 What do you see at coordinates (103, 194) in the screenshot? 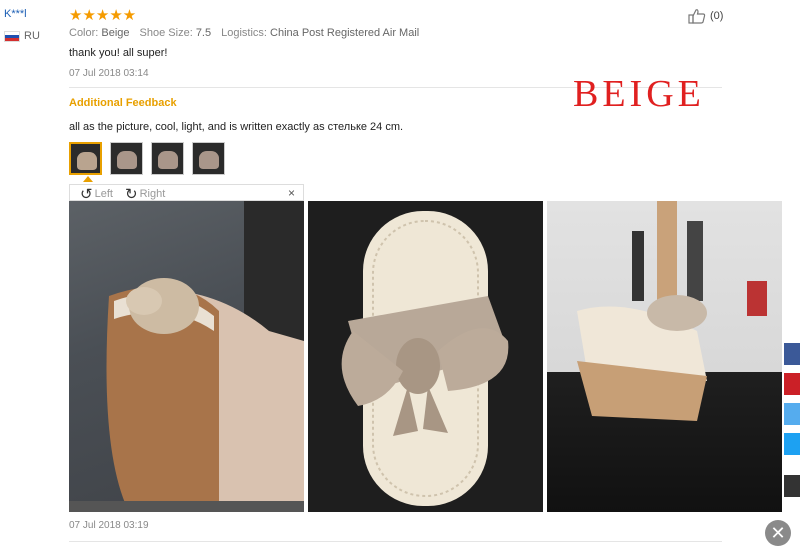
I see `rotate-left-label: Left` at bounding box center [103, 194].